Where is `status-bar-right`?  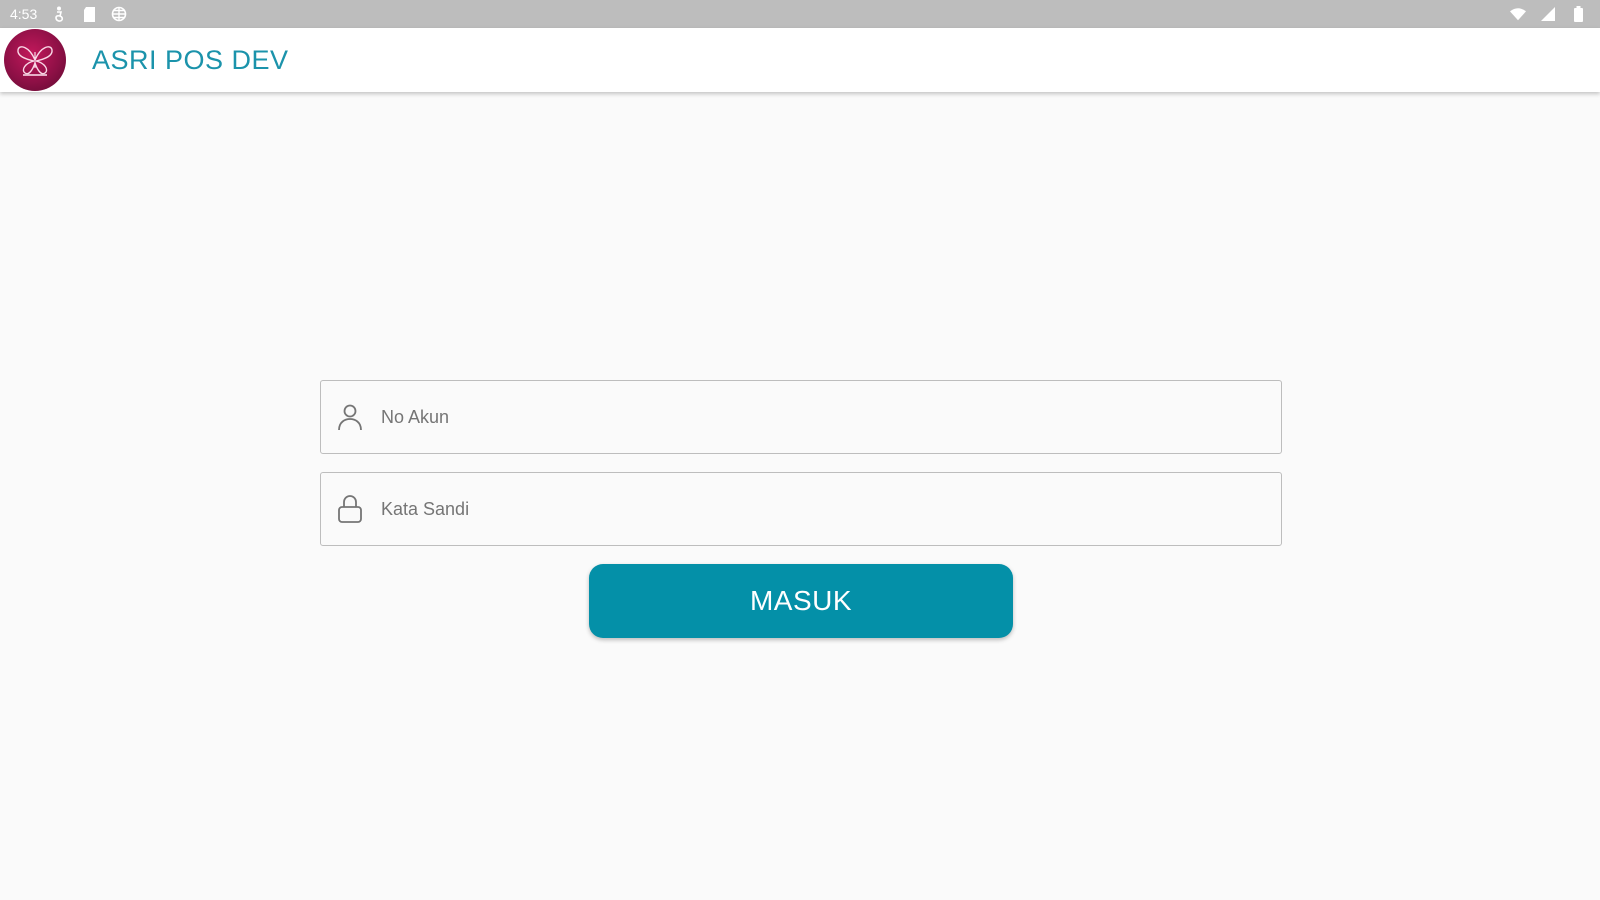
status-bar-right is located at coordinates (1548, 14).